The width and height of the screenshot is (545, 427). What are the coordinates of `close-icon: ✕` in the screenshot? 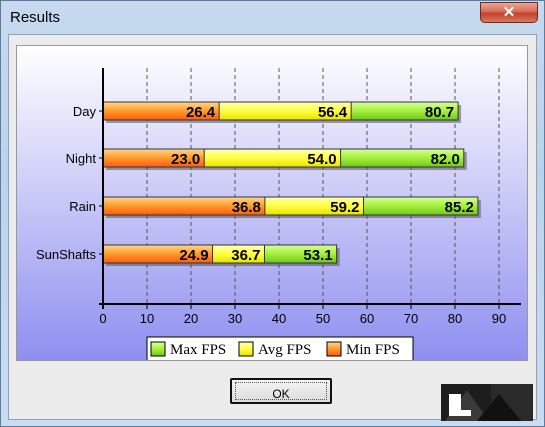 It's located at (509, 12).